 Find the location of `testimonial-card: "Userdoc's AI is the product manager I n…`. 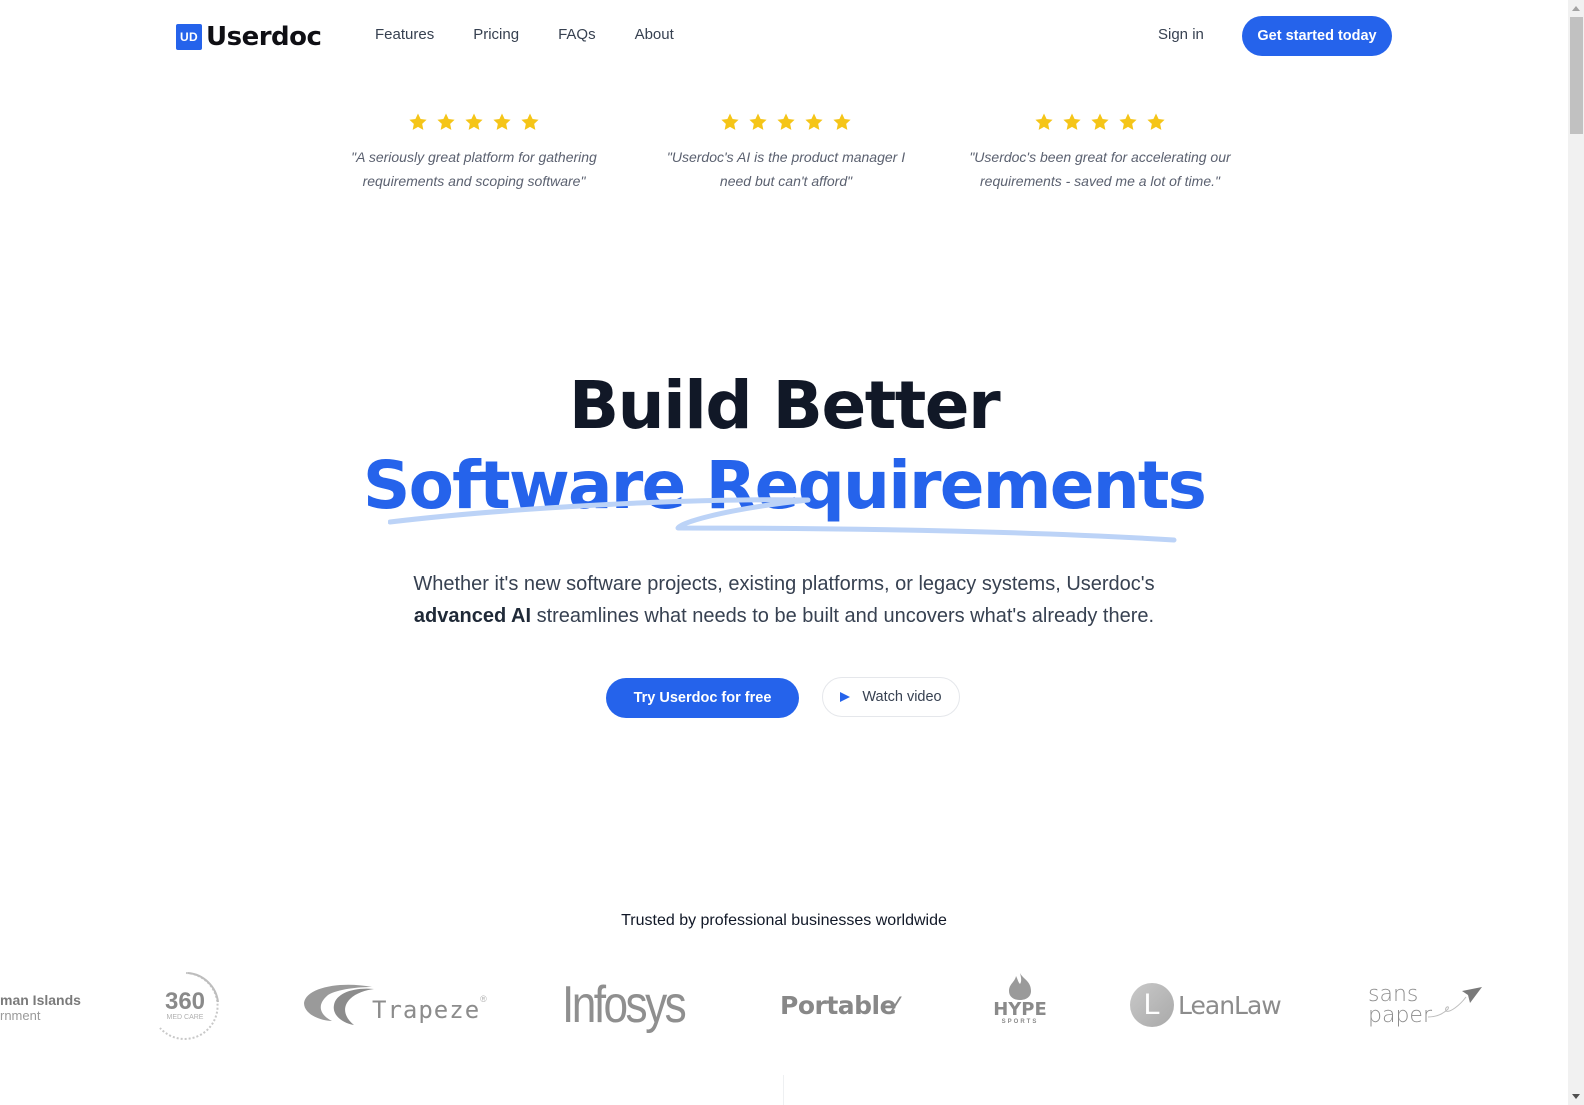

testimonial-card: "Userdoc's AI is the product manager I n… is located at coordinates (786, 152).